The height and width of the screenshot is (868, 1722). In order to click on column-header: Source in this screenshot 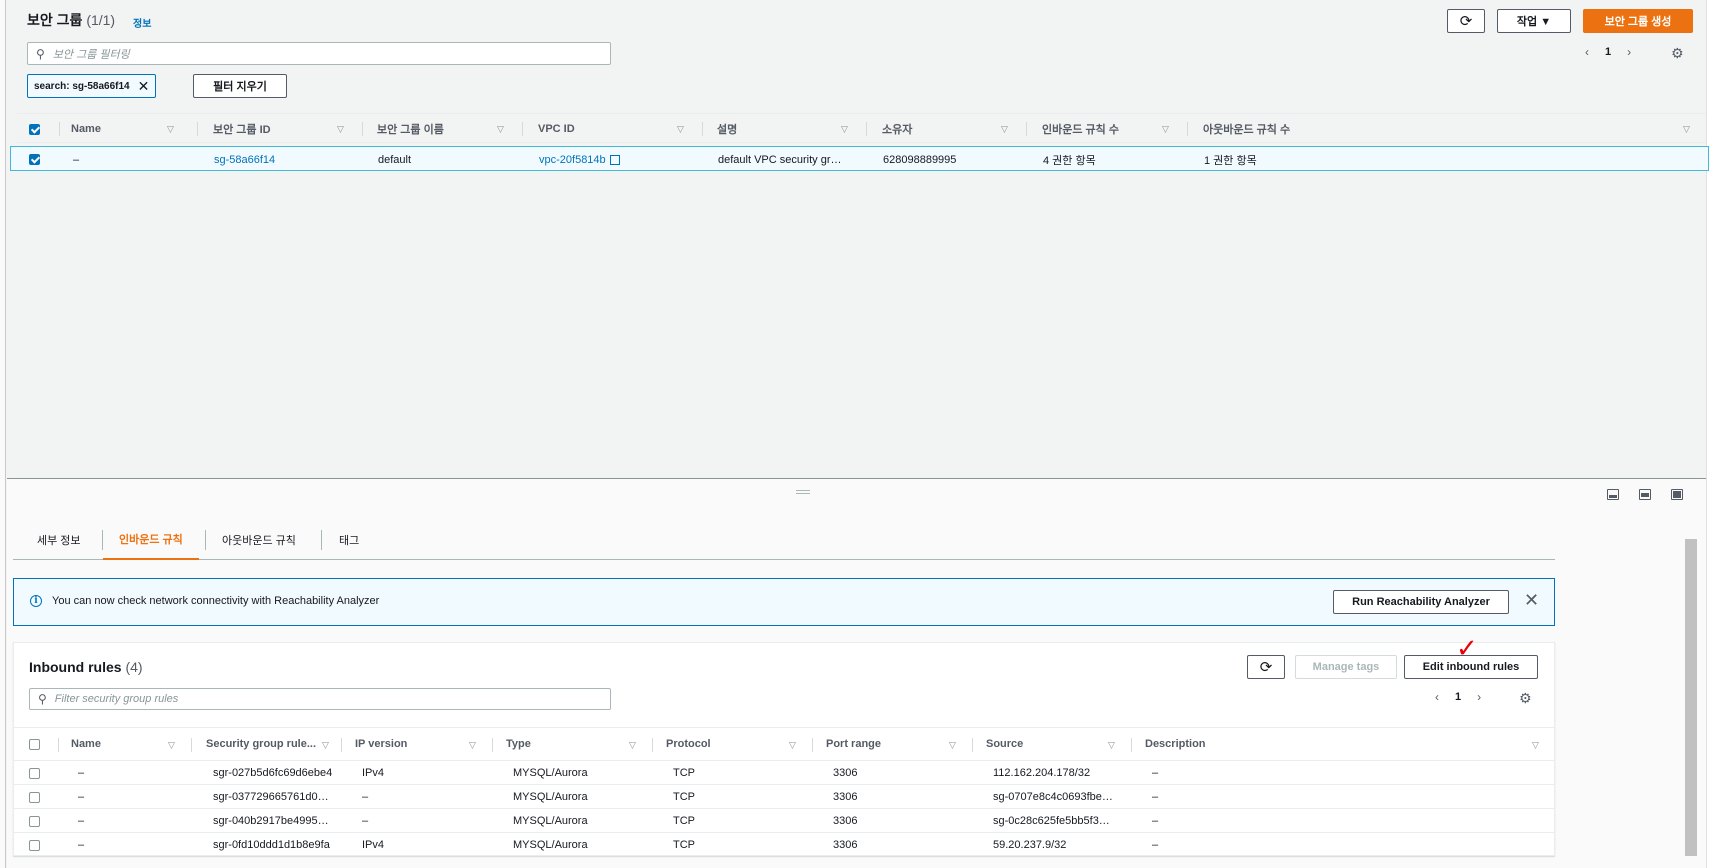, I will do `click(1004, 744)`.